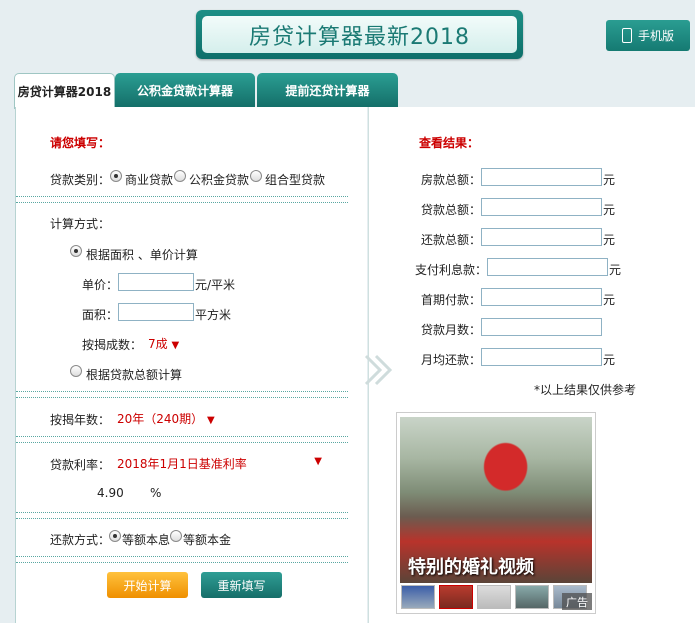 The image size is (695, 623). I want to click on tab-housing-fund-calculator: 公积金贷款计算器, so click(185, 90).